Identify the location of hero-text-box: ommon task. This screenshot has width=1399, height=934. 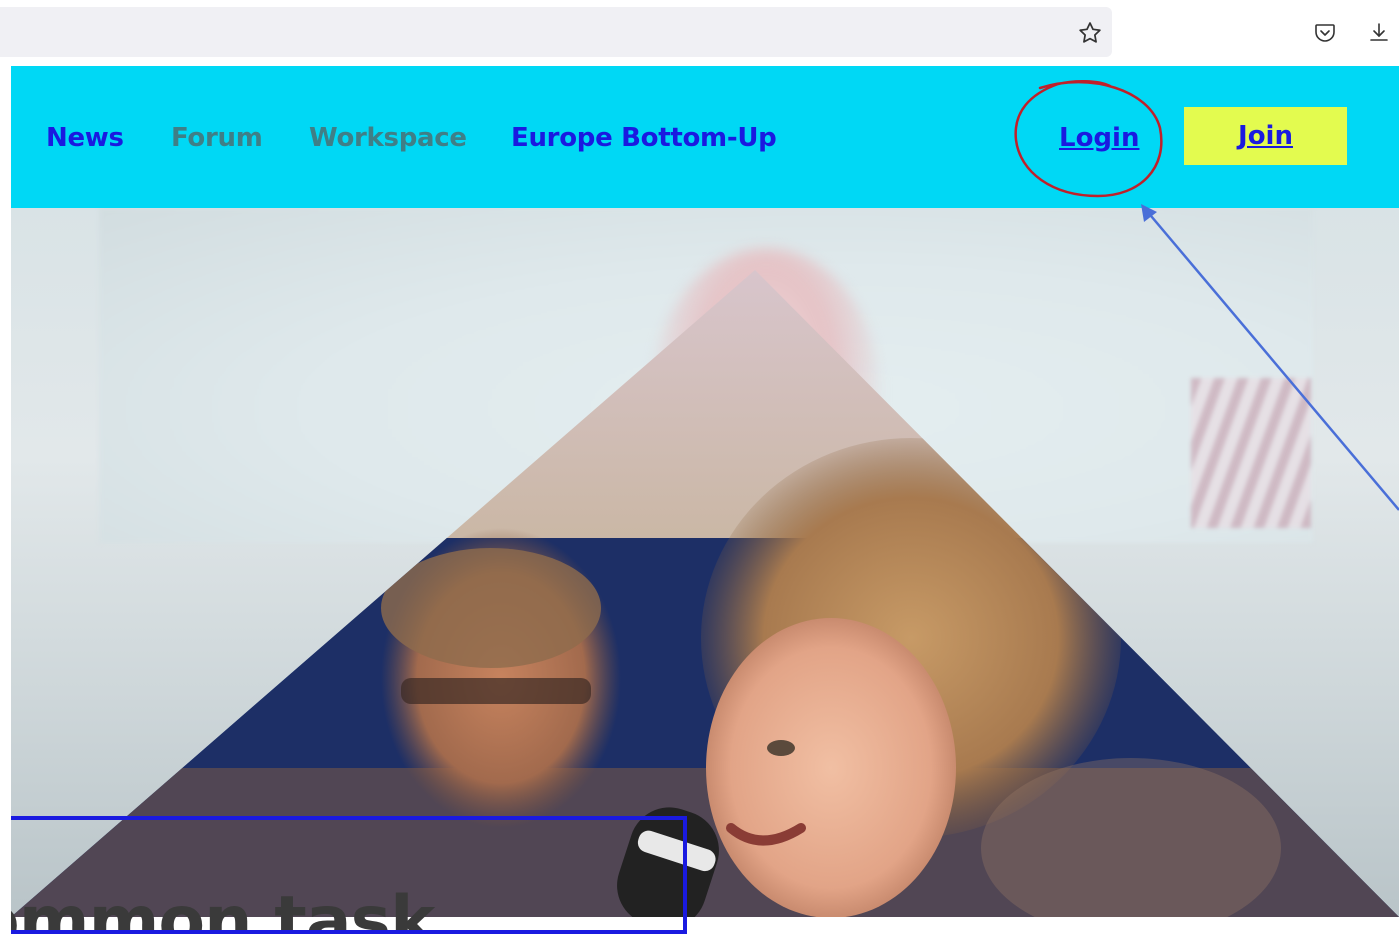
(349, 875).